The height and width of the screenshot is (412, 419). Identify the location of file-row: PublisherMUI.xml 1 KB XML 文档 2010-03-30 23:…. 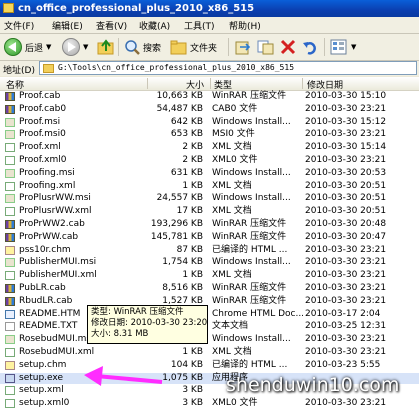
(209, 275).